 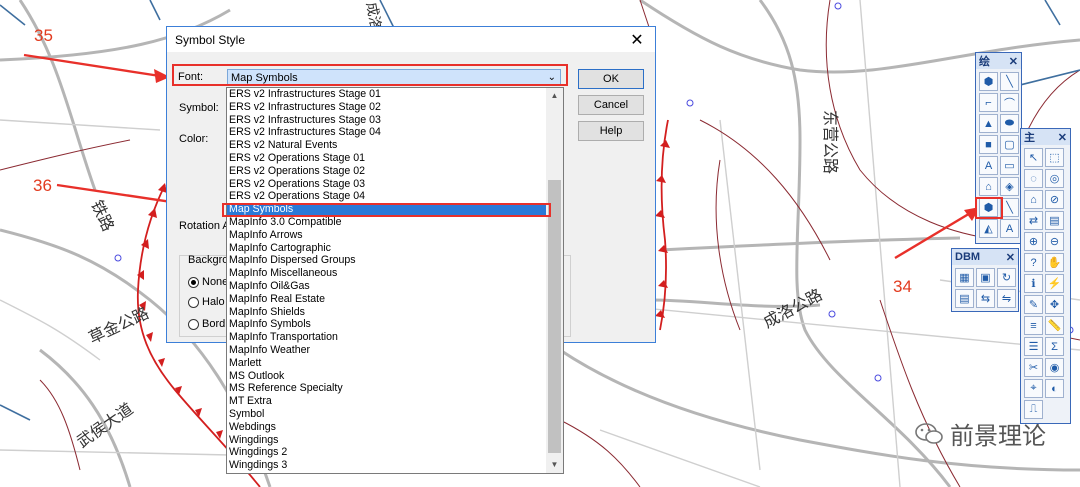 I want to click on font-list-item: ERS v2 Operations Stage 04, so click(x=387, y=196).